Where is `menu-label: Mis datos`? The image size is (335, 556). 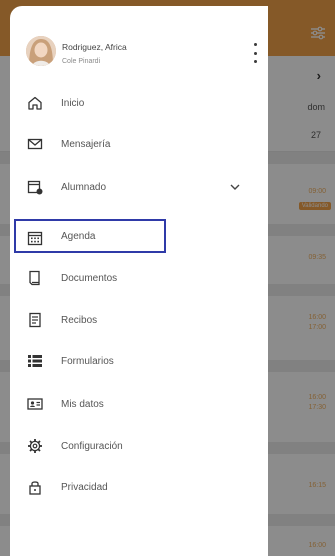
menu-label: Mis datos is located at coordinates (82, 404).